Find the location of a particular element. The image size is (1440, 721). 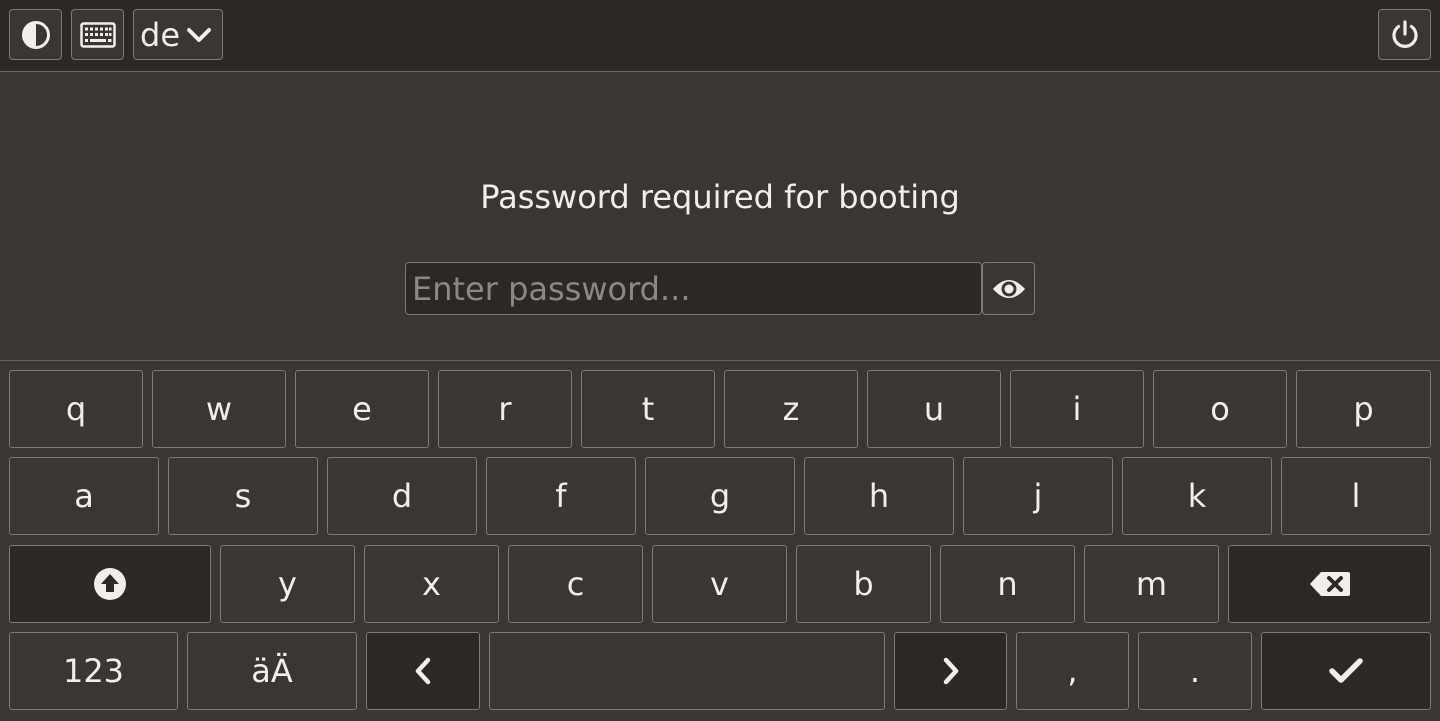

contrast-icon is located at coordinates (35, 34).